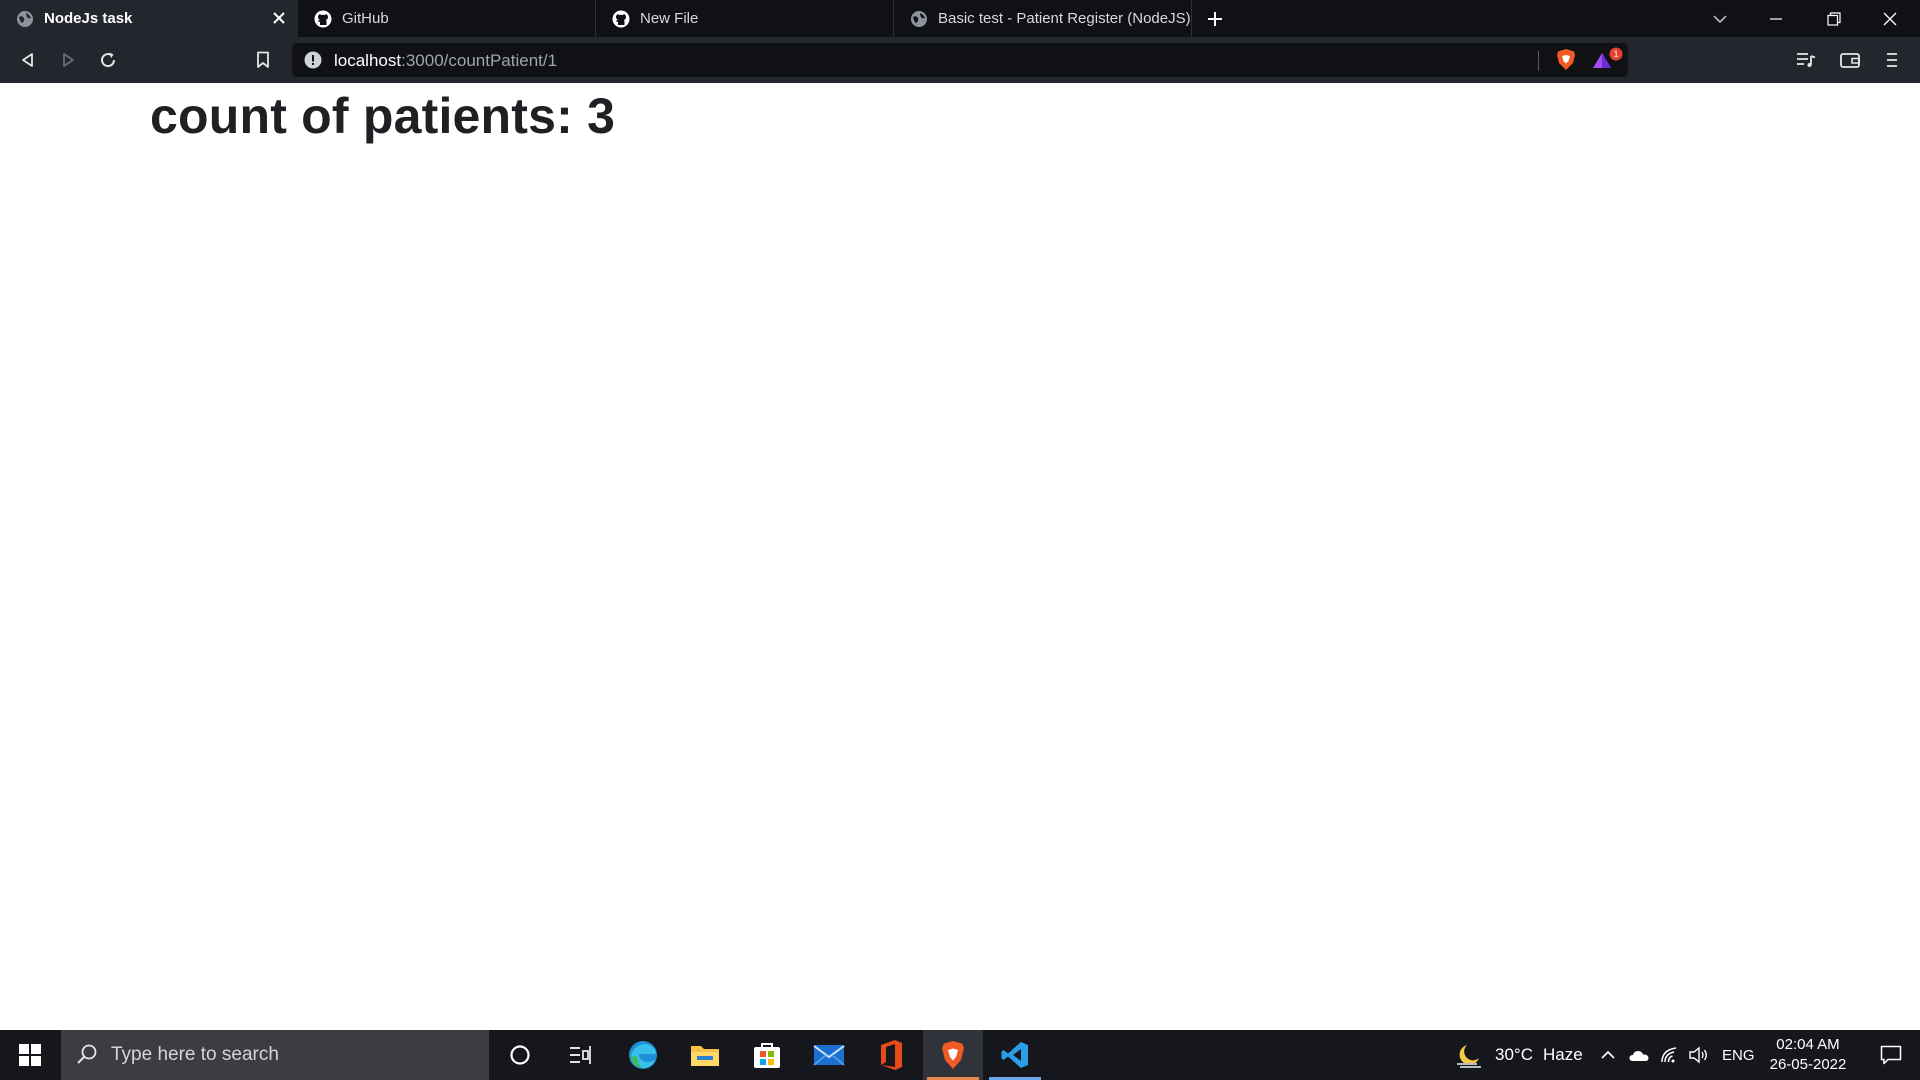 Image resolution: width=1920 pixels, height=1080 pixels. I want to click on task-view-button, so click(580, 1055).